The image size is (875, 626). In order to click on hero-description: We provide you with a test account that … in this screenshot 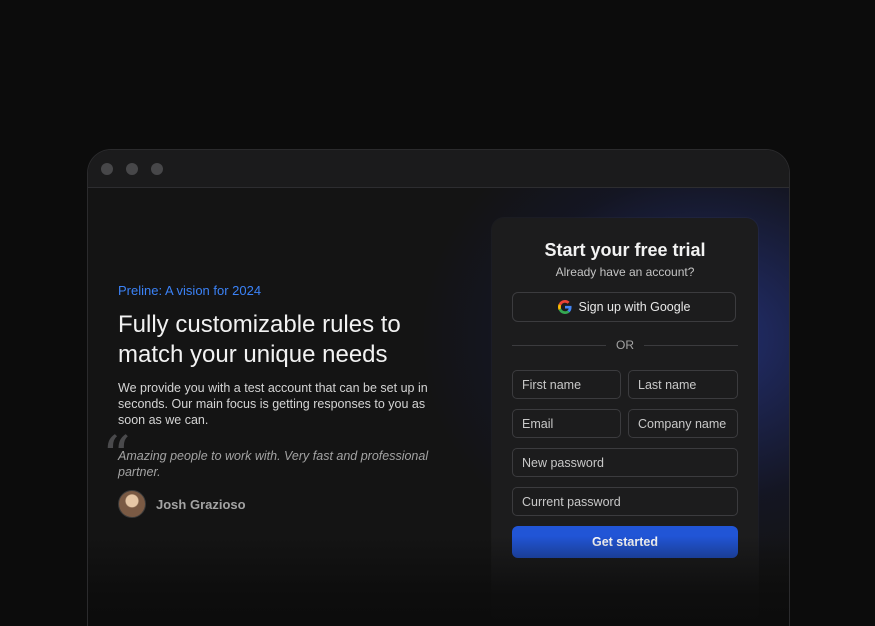, I will do `click(273, 404)`.